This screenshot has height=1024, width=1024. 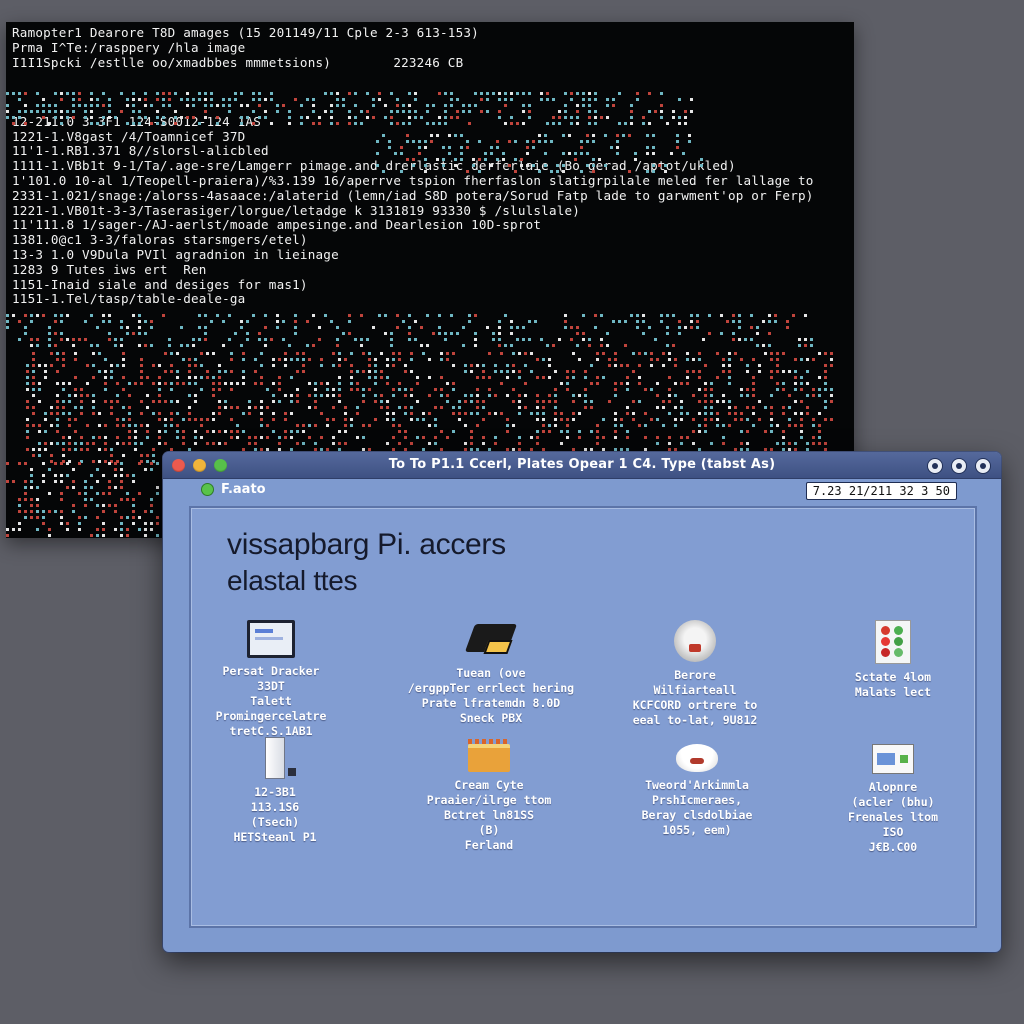 I want to click on terminal-line: 1221-1.V8gast /4/Toamnicef 37D, so click(x=129, y=136).